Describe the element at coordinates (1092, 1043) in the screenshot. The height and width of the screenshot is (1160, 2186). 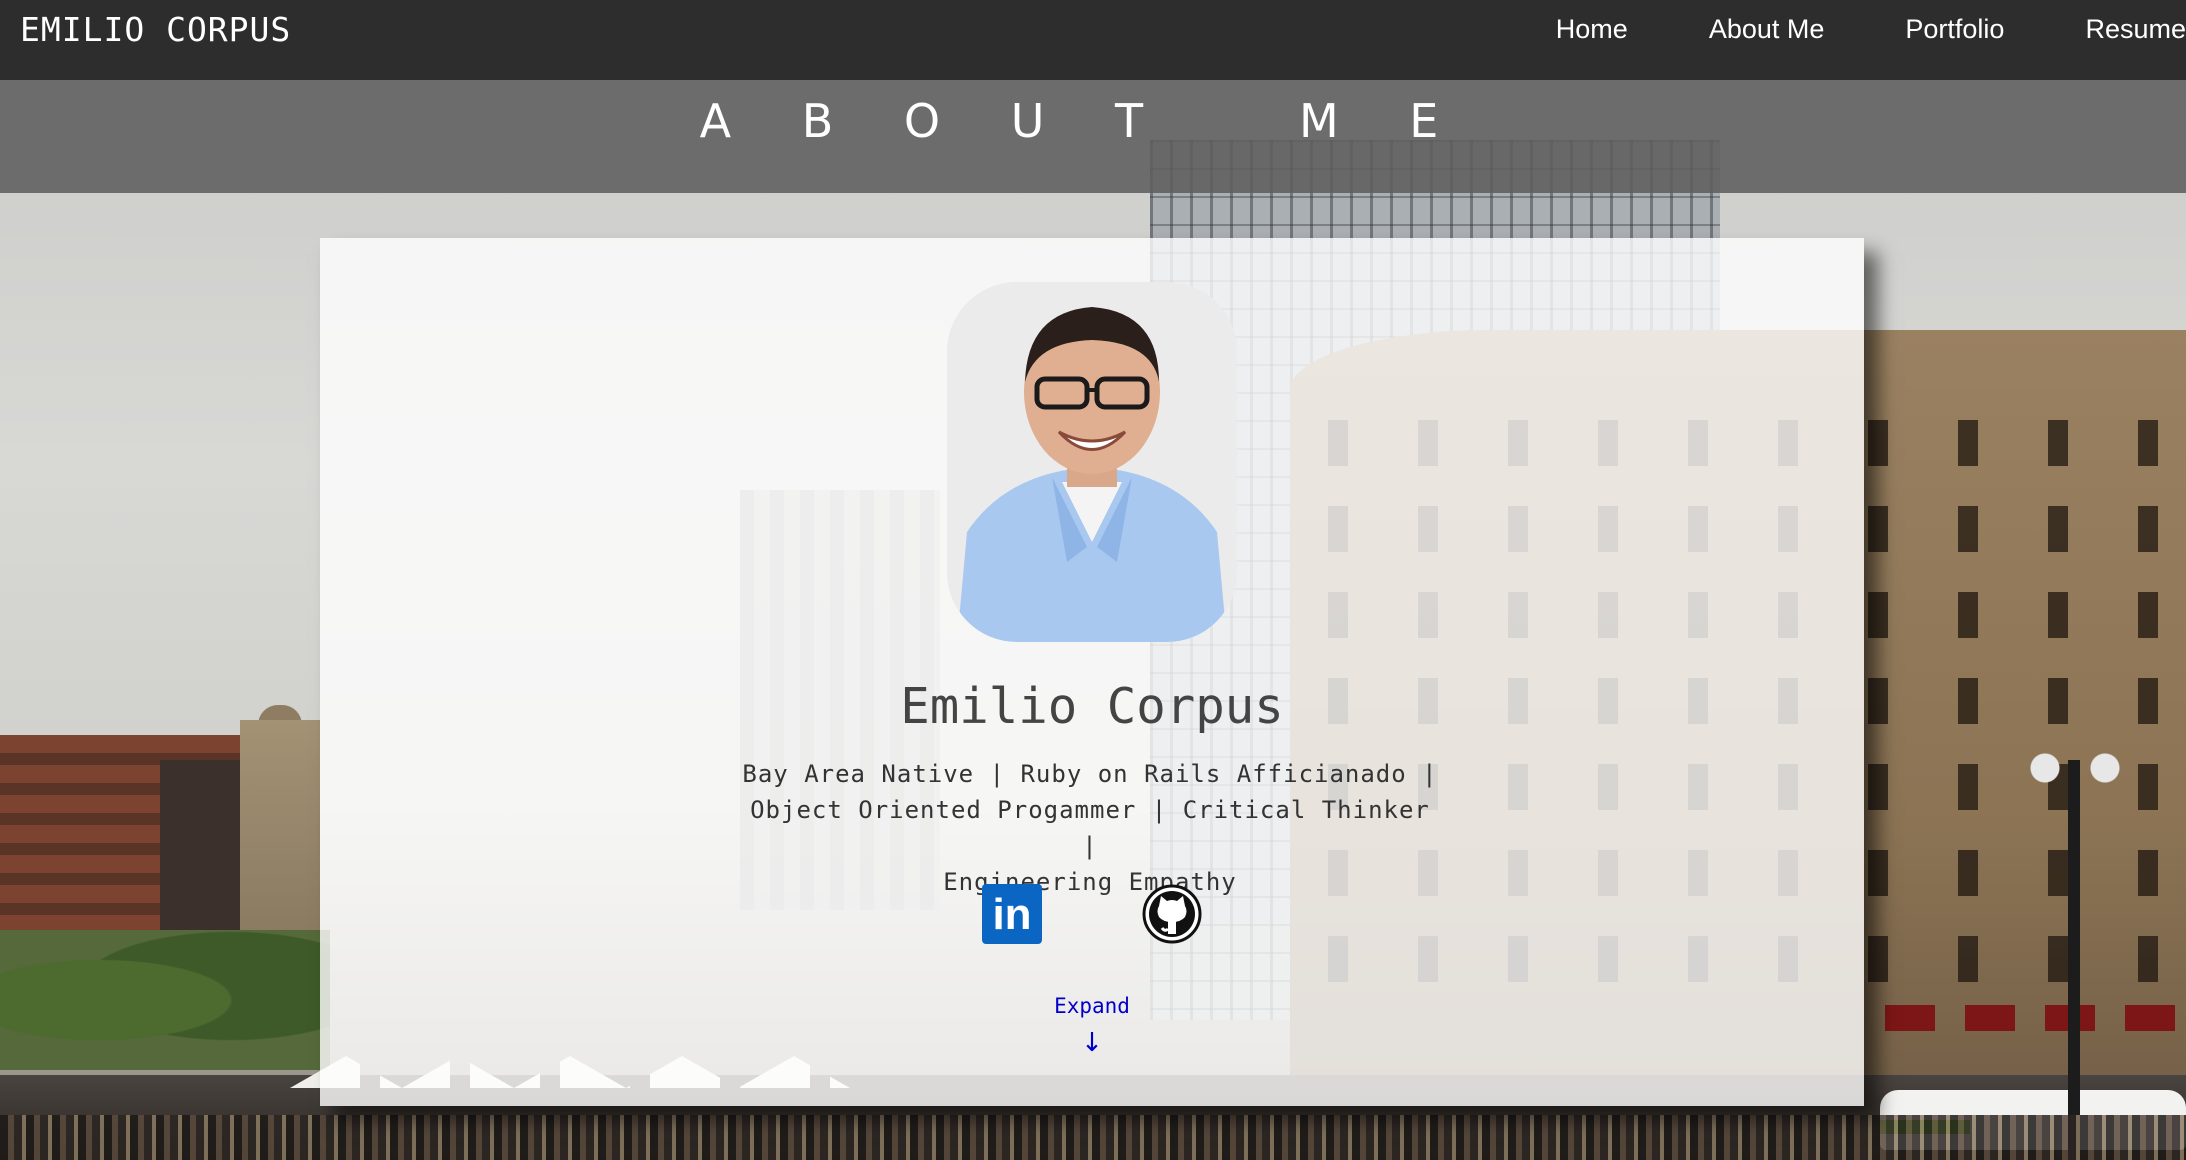
I see `arrow-down-icon: ↓` at that location.